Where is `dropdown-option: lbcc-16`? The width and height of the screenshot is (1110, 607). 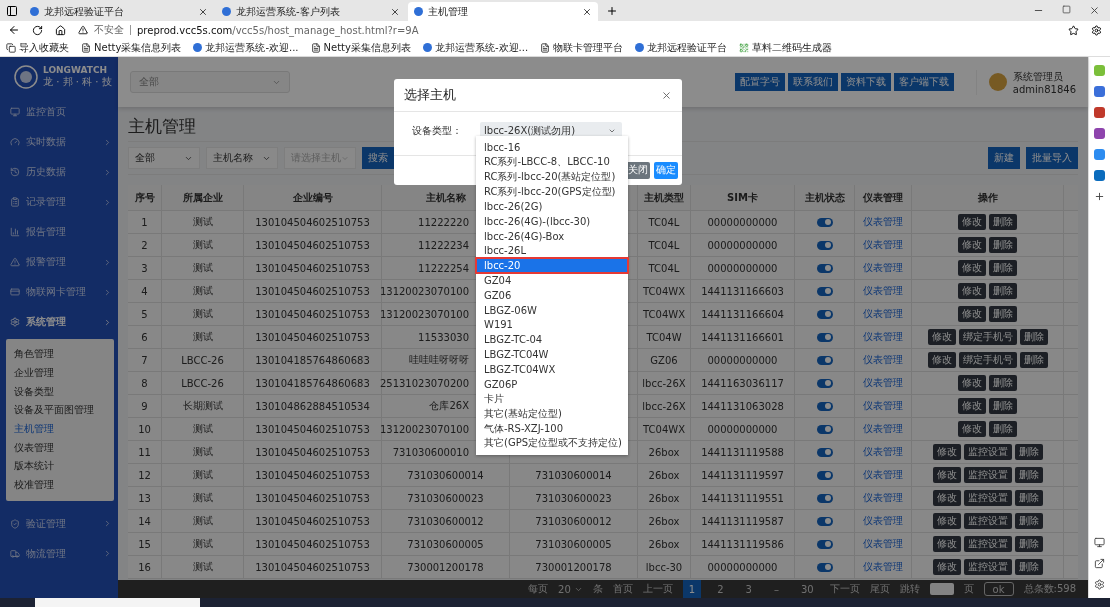
dropdown-option: lbcc-16 is located at coordinates (552, 147).